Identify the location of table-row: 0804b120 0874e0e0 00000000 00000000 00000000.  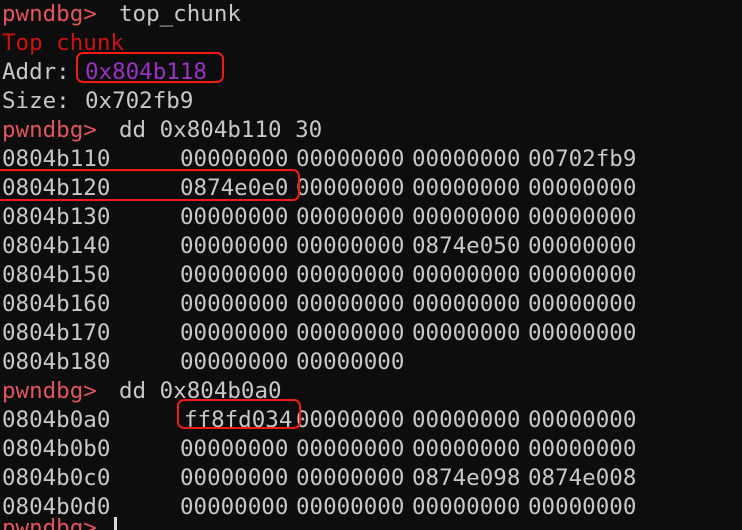
(371, 188).